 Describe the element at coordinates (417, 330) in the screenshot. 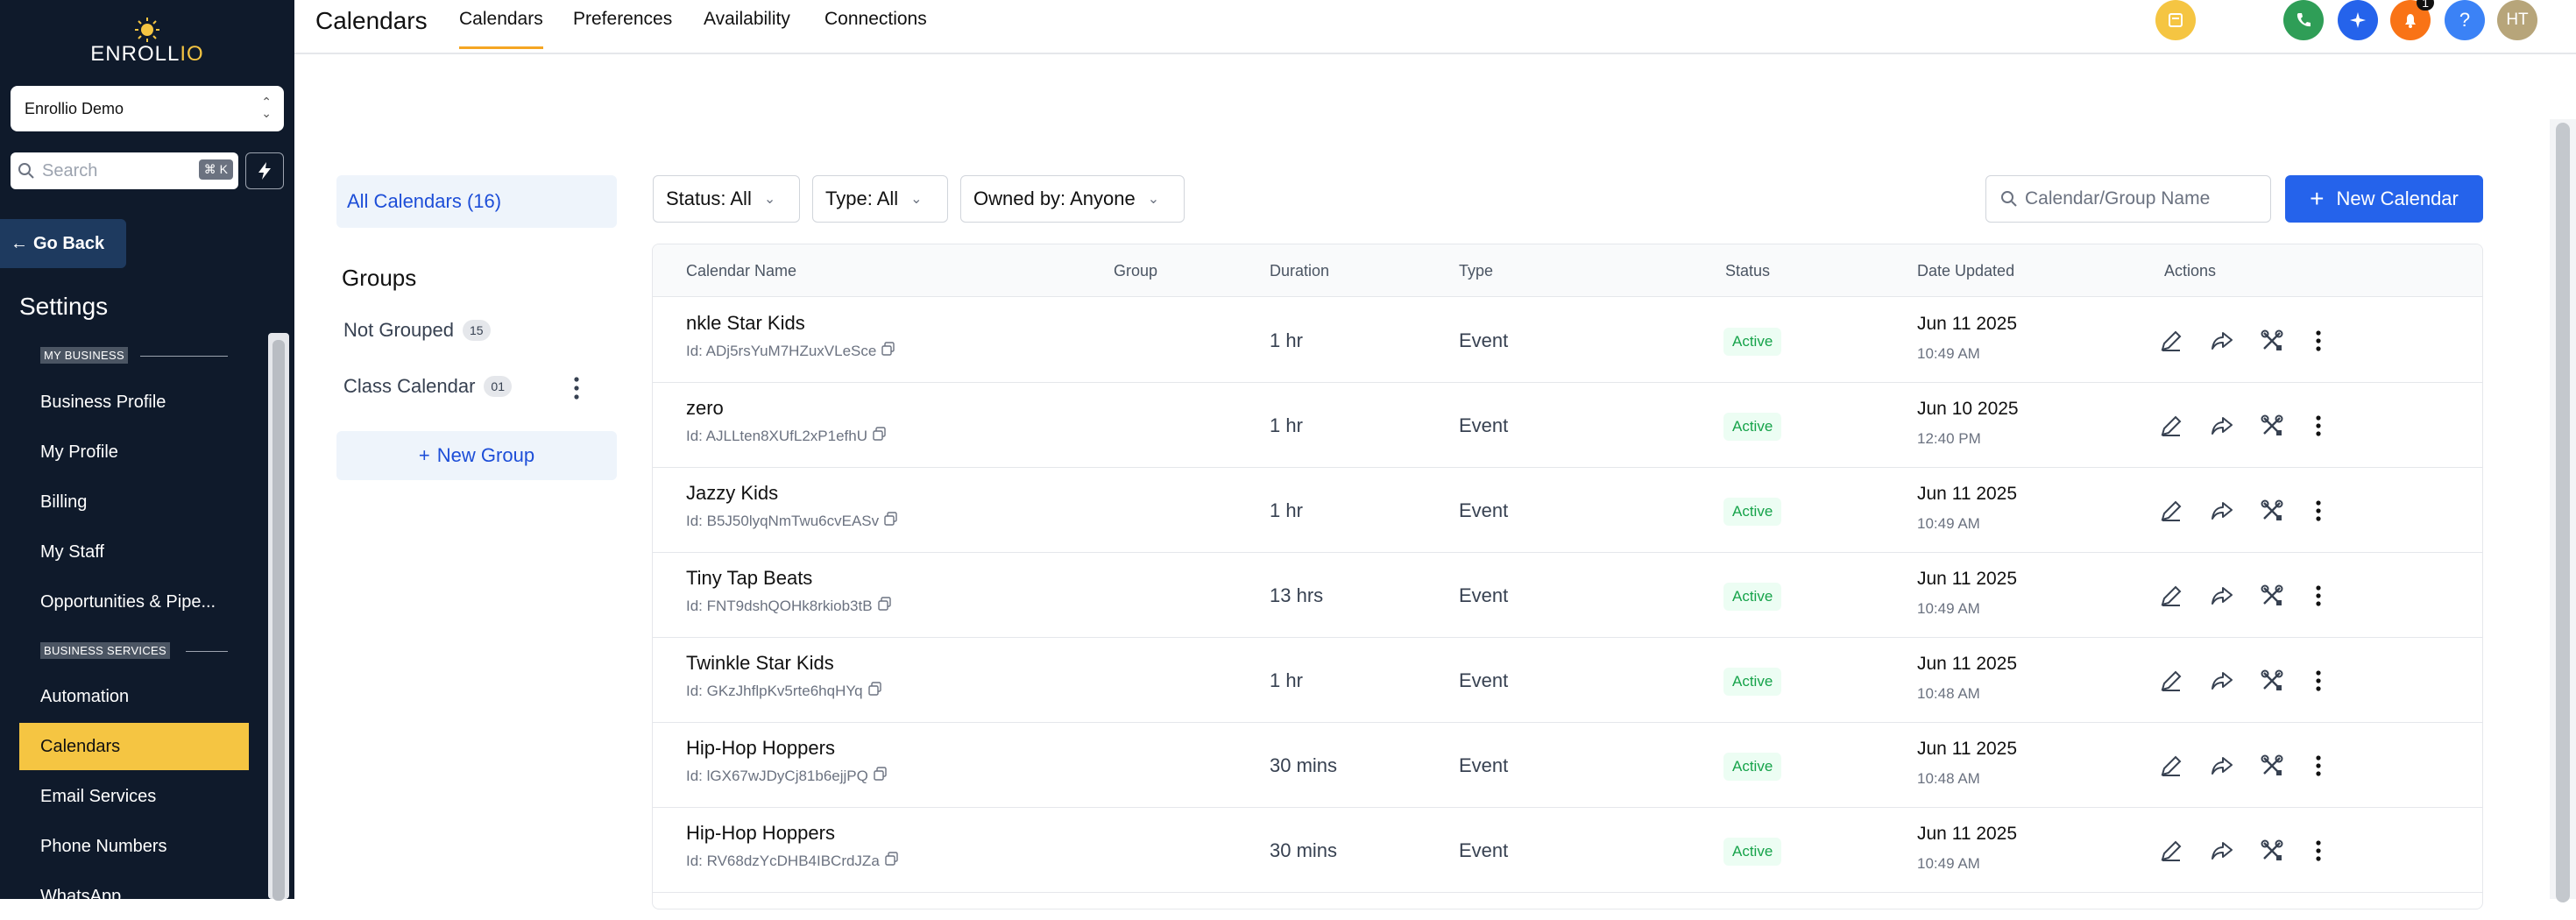

I see `group-not-grouped: Not Grouped 15` at that location.